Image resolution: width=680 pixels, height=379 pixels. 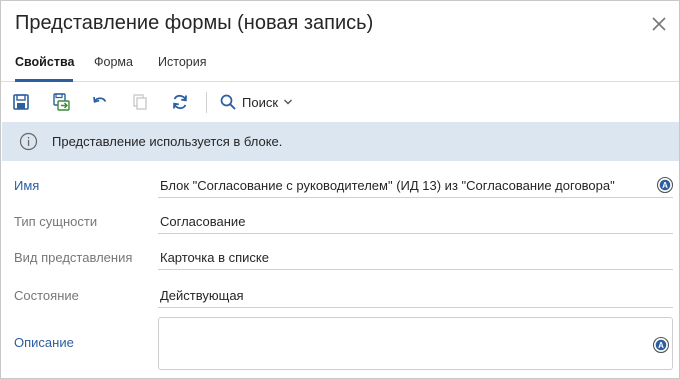 What do you see at coordinates (44, 62) in the screenshot?
I see `tab-properties: Свойства` at bounding box center [44, 62].